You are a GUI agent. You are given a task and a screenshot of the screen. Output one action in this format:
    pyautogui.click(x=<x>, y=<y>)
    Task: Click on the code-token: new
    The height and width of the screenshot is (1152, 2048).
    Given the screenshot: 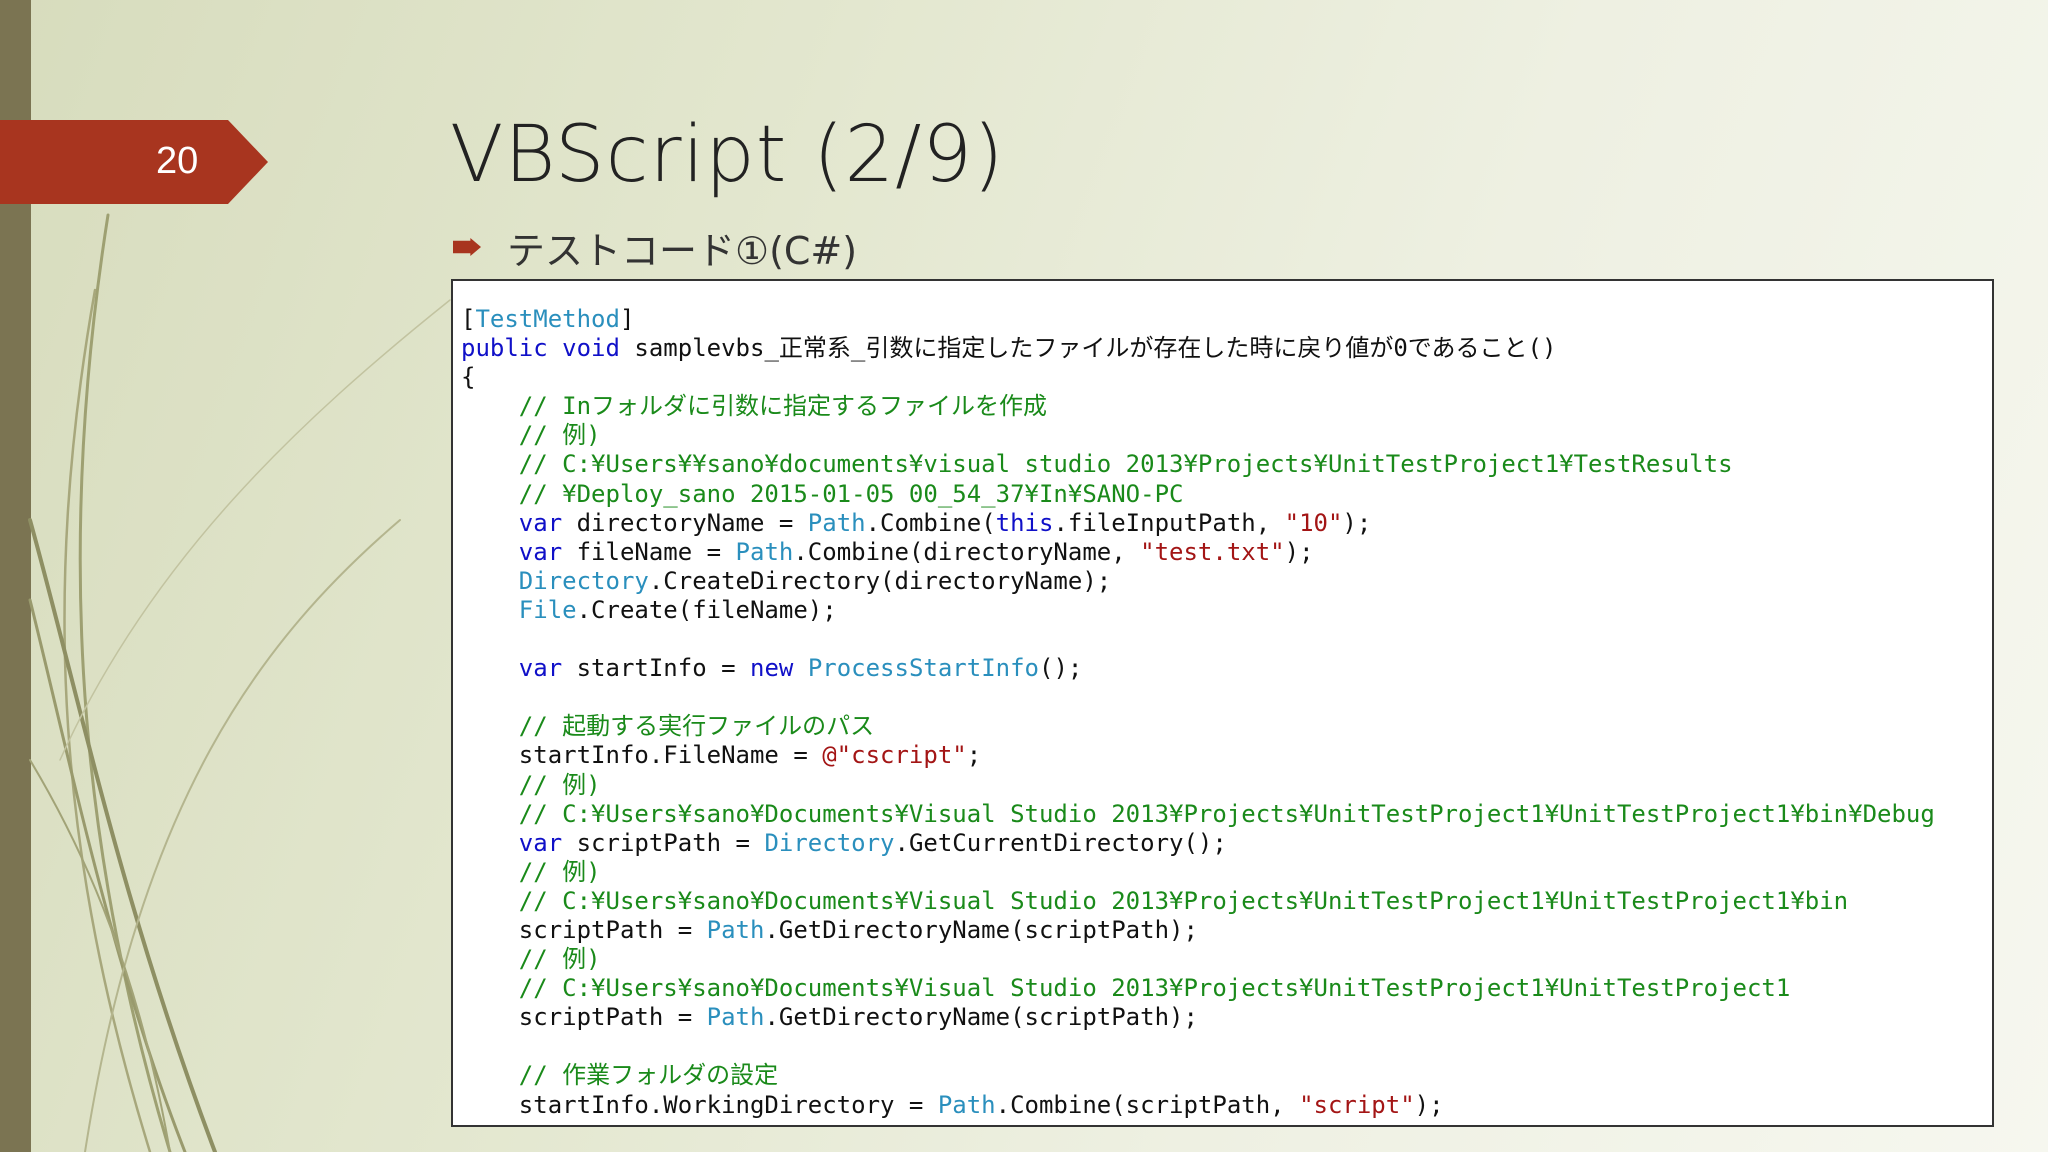 What is the action you would take?
    pyautogui.click(x=772, y=668)
    